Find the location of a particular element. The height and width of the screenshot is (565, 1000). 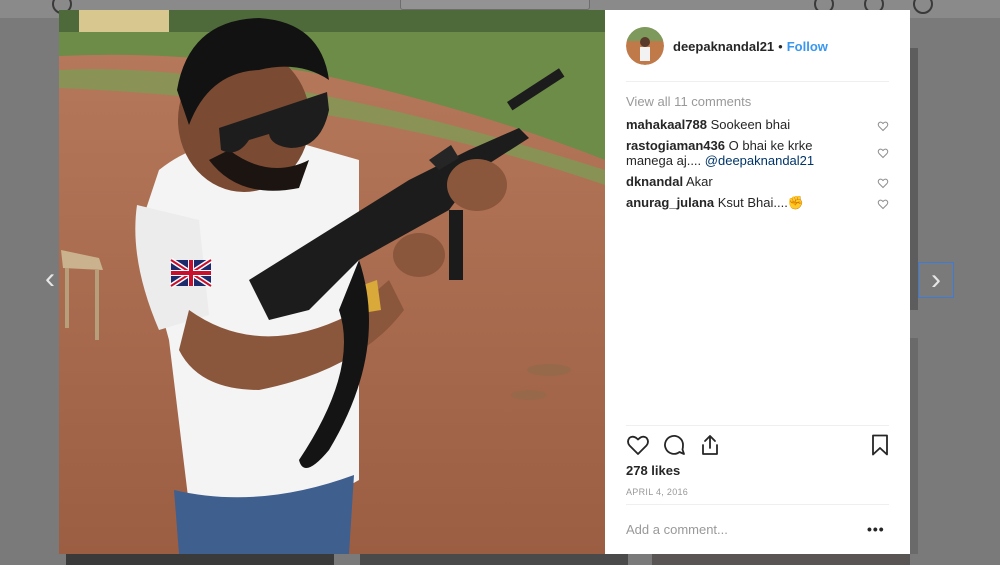

avatar is located at coordinates (645, 46).